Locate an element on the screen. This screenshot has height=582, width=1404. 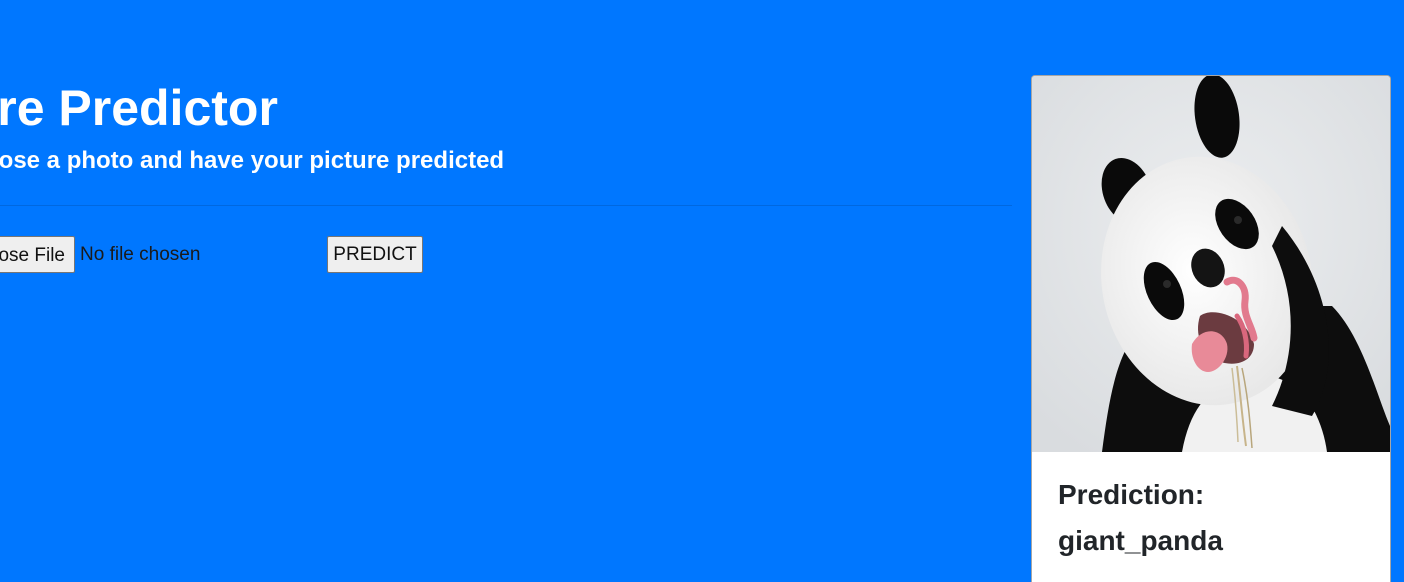
prediction-result: Prediction: giant_panda is located at coordinates (1218, 518).